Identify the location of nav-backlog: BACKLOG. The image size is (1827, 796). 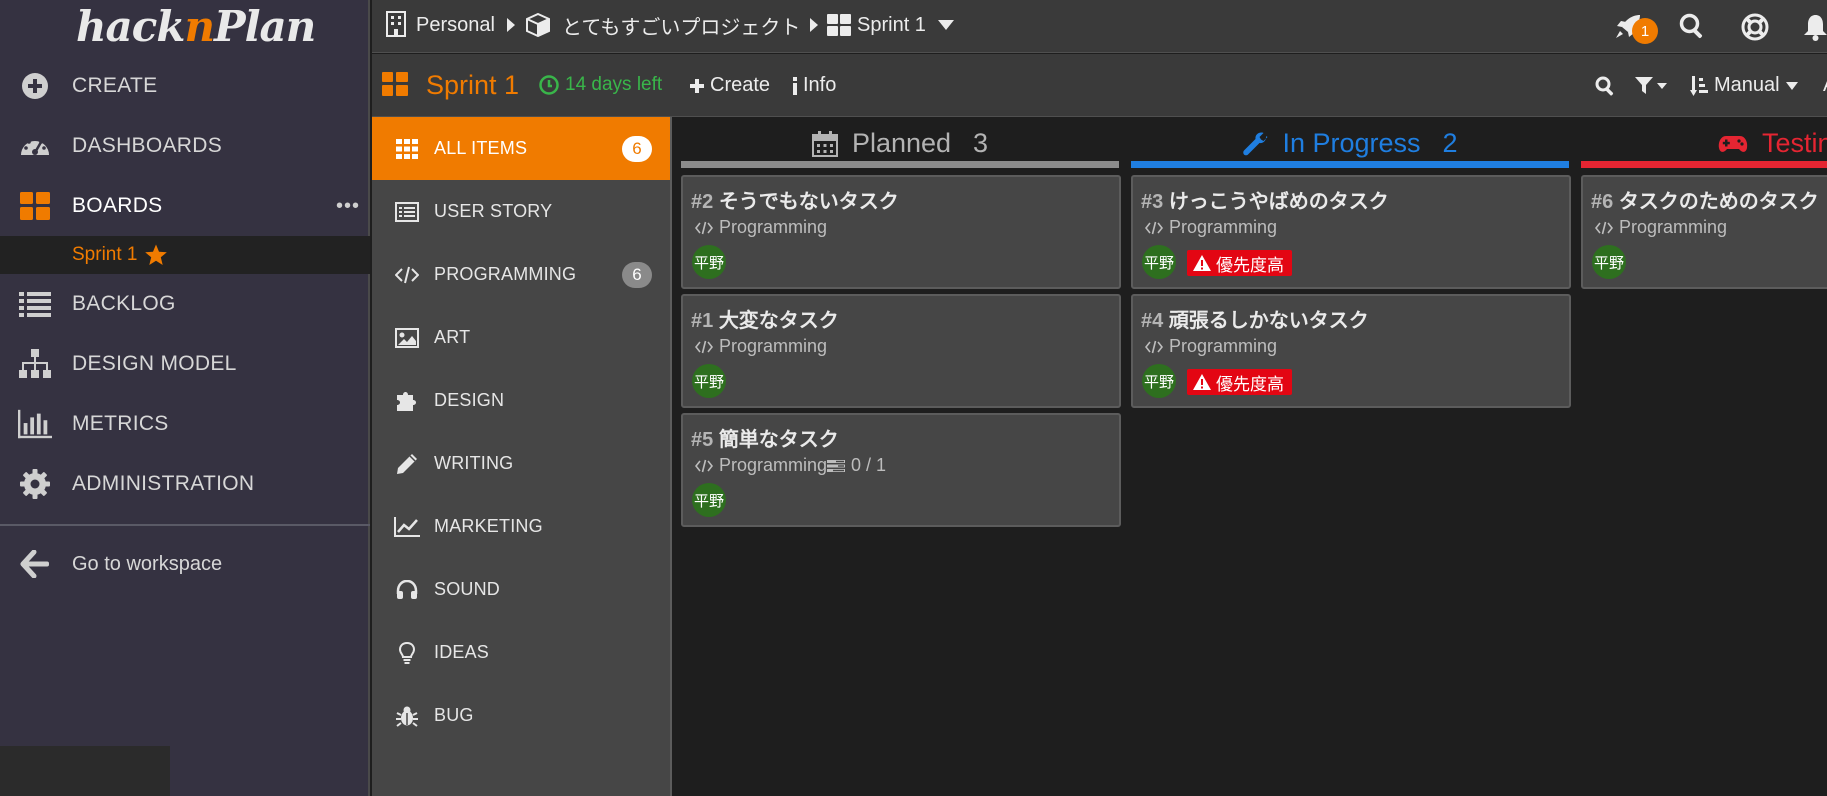
(185, 304).